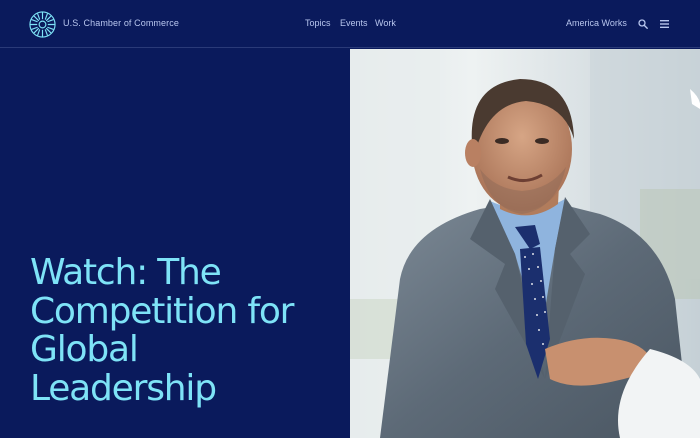  I want to click on nav-topics-link: Topics, so click(318, 23).